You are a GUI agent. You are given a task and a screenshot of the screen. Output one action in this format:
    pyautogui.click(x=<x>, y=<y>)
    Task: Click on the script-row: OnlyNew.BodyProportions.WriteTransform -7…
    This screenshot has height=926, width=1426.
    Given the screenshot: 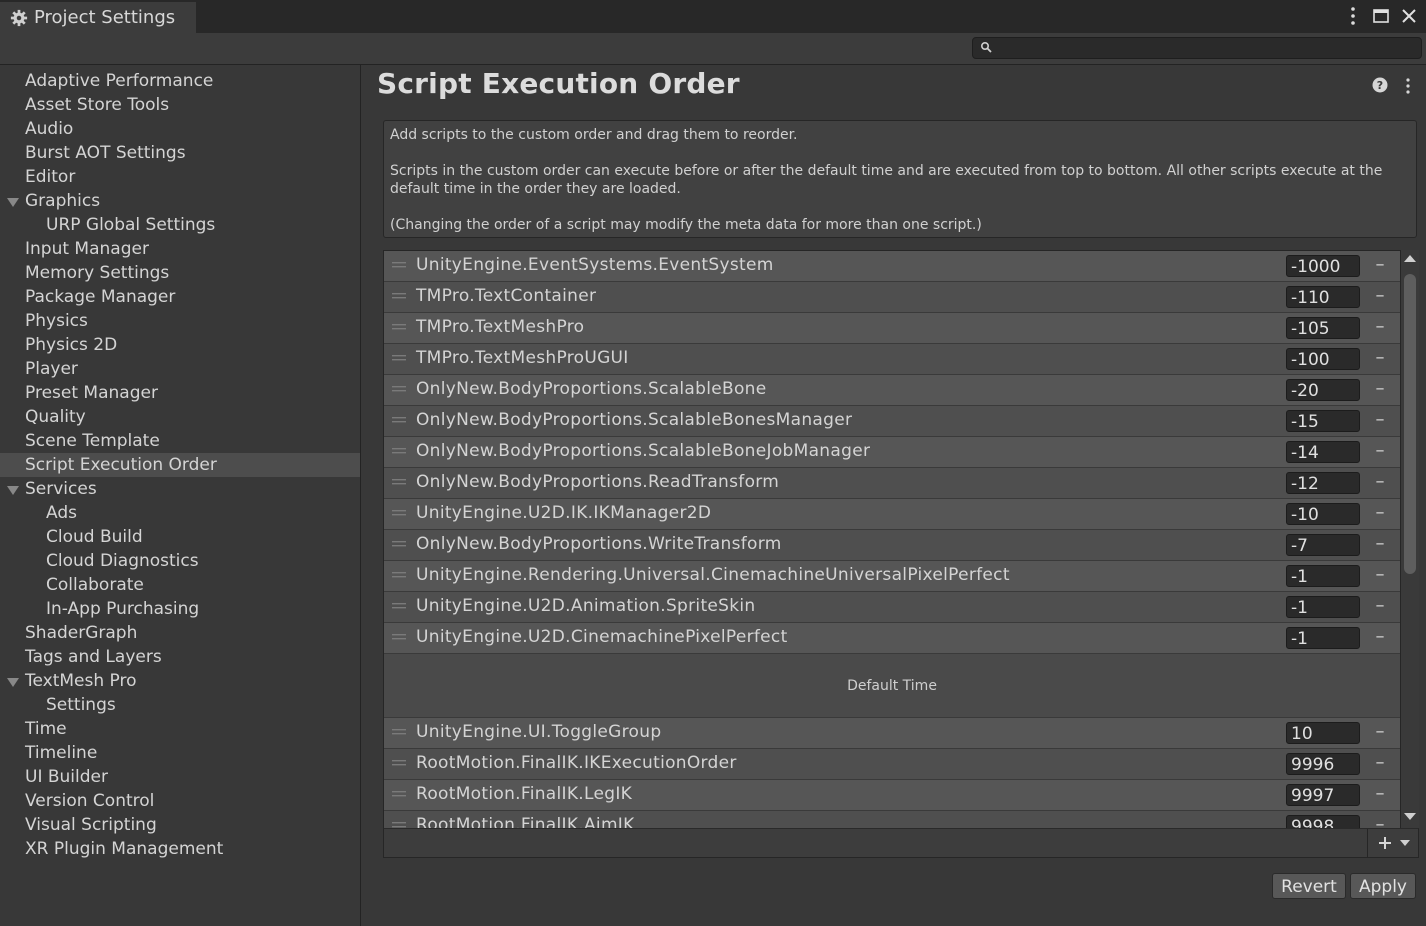 What is the action you would take?
    pyautogui.click(x=892, y=545)
    